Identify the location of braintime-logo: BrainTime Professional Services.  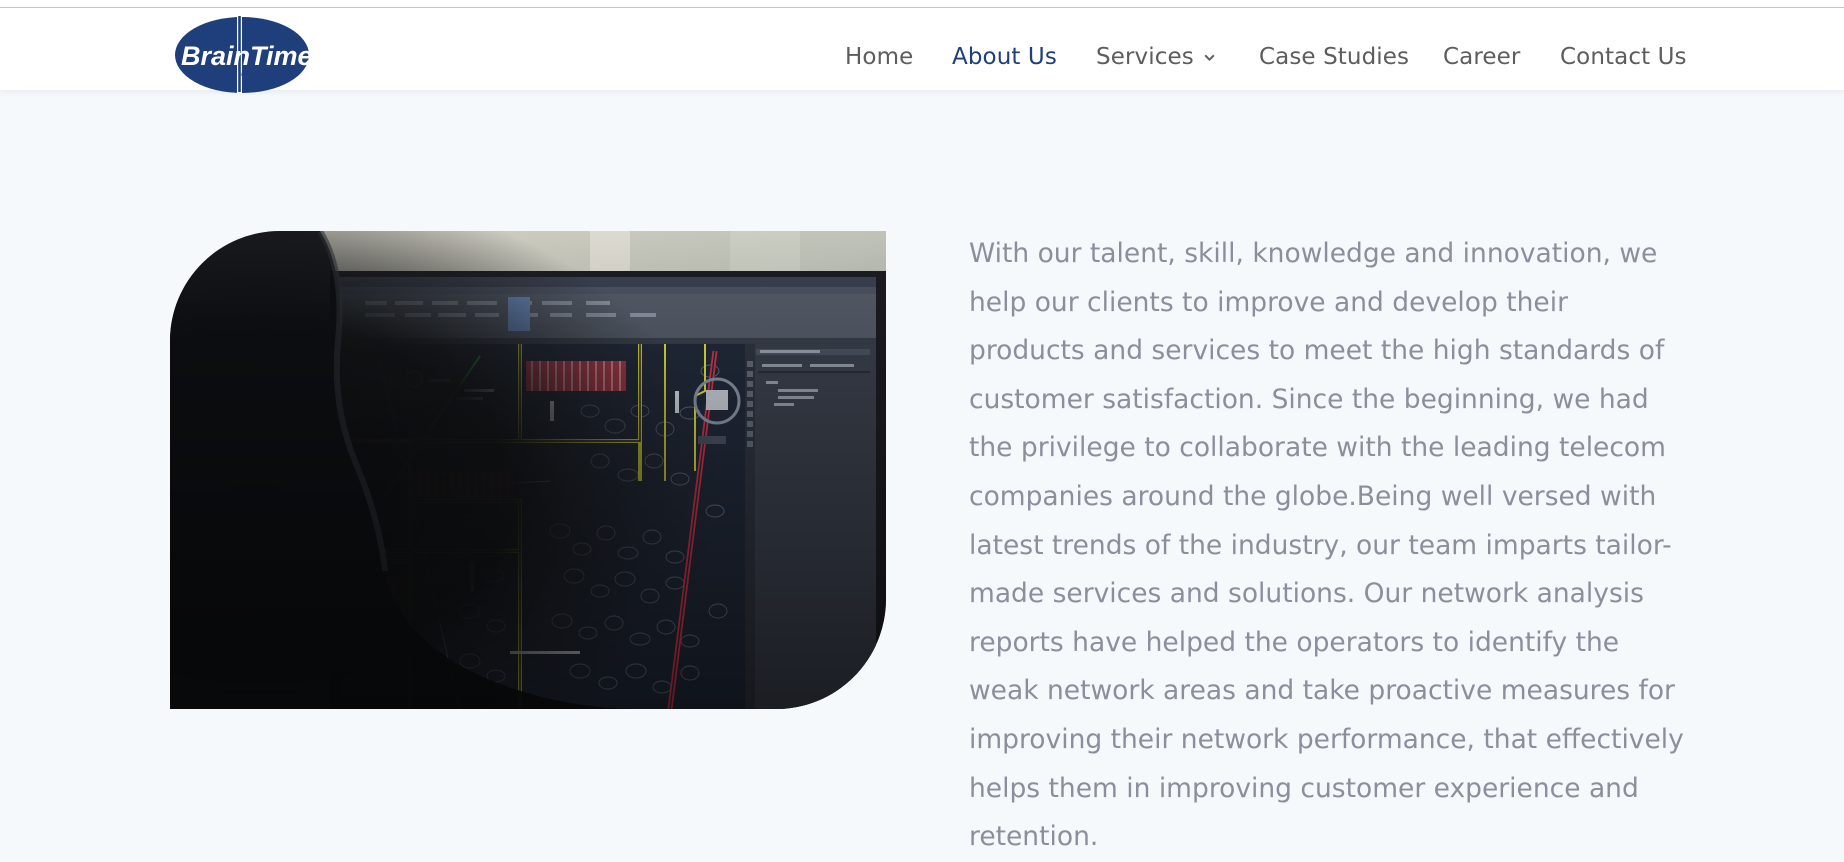
(247, 54).